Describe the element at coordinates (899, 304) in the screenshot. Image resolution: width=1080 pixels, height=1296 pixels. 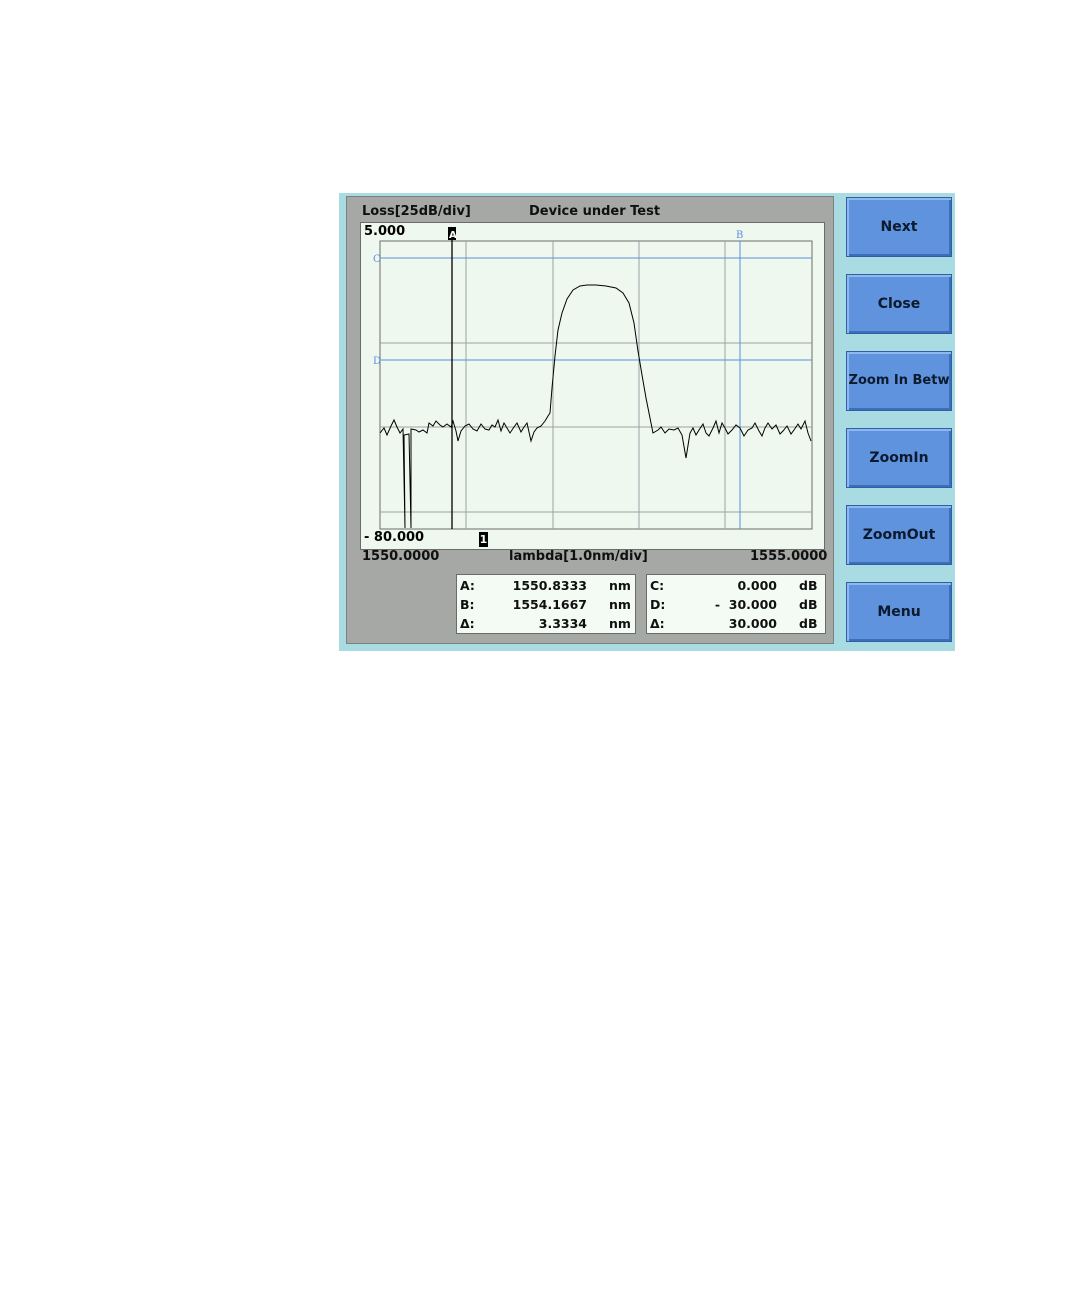
I see `close-button: Close` at that location.